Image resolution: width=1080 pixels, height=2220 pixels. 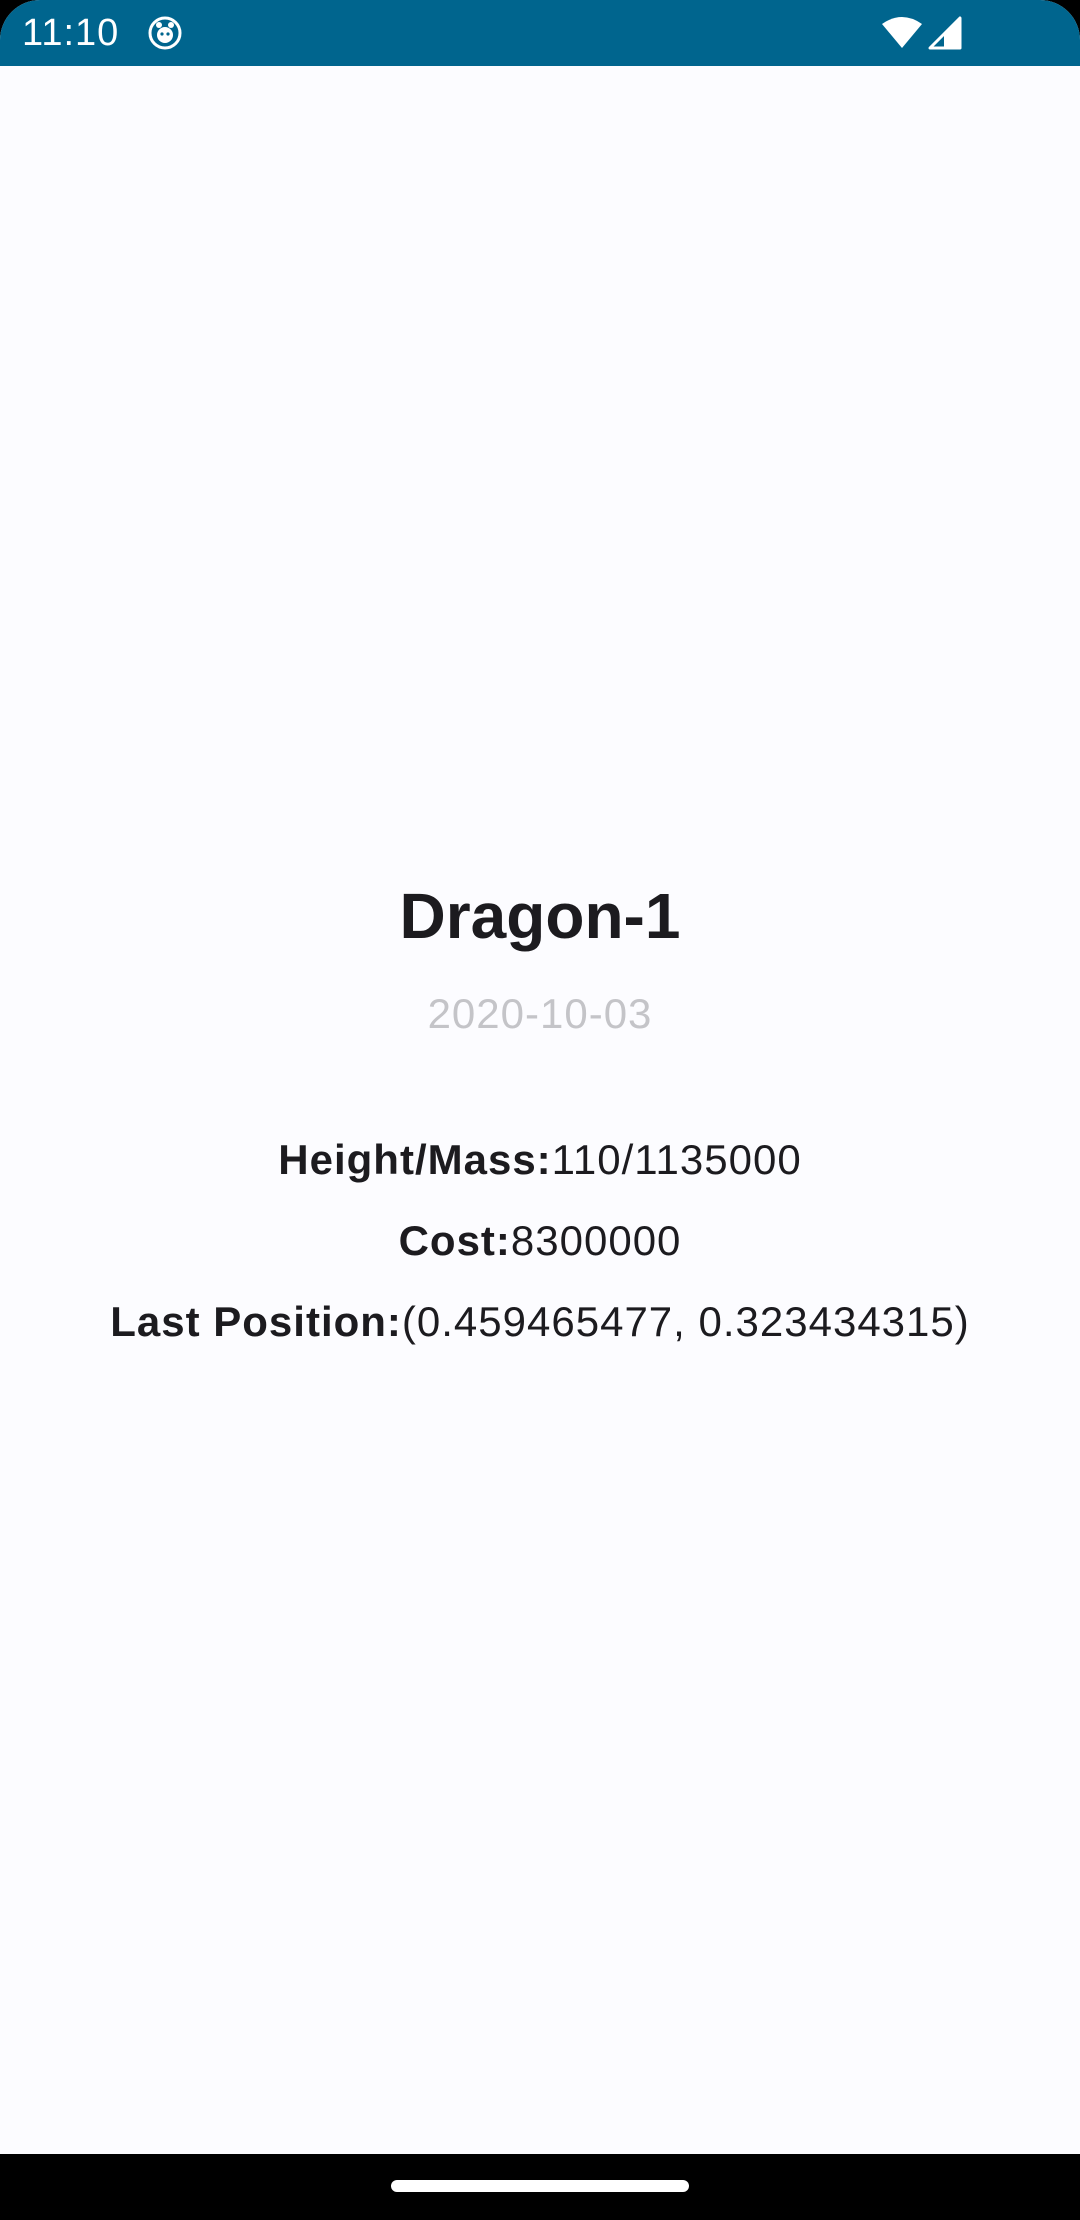 I want to click on height-mass-row: Height/Mass:110/1135000, so click(x=540, y=1160).